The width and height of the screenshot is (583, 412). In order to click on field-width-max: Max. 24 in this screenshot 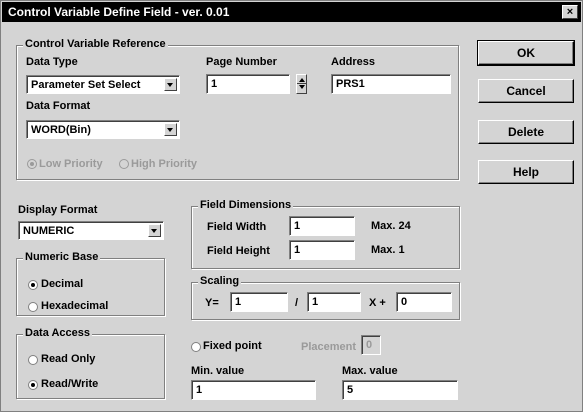, I will do `click(391, 226)`.